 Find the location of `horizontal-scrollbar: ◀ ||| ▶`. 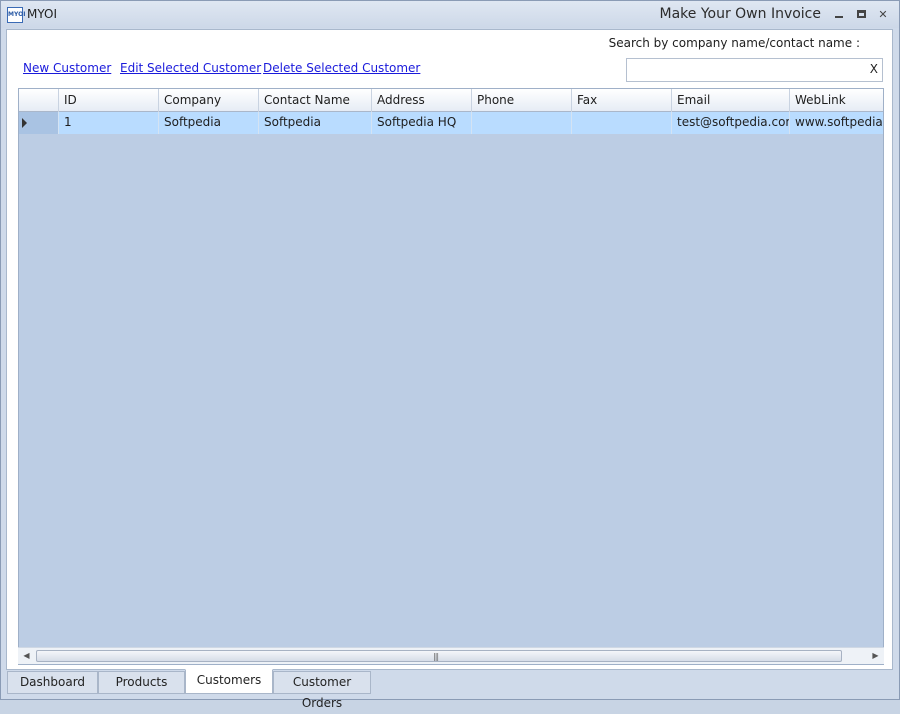

horizontal-scrollbar: ◀ ||| ▶ is located at coordinates (451, 655).